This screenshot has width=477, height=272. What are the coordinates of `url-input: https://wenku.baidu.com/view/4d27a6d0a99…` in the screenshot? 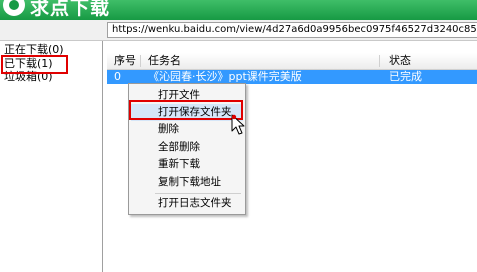 It's located at (292, 30).